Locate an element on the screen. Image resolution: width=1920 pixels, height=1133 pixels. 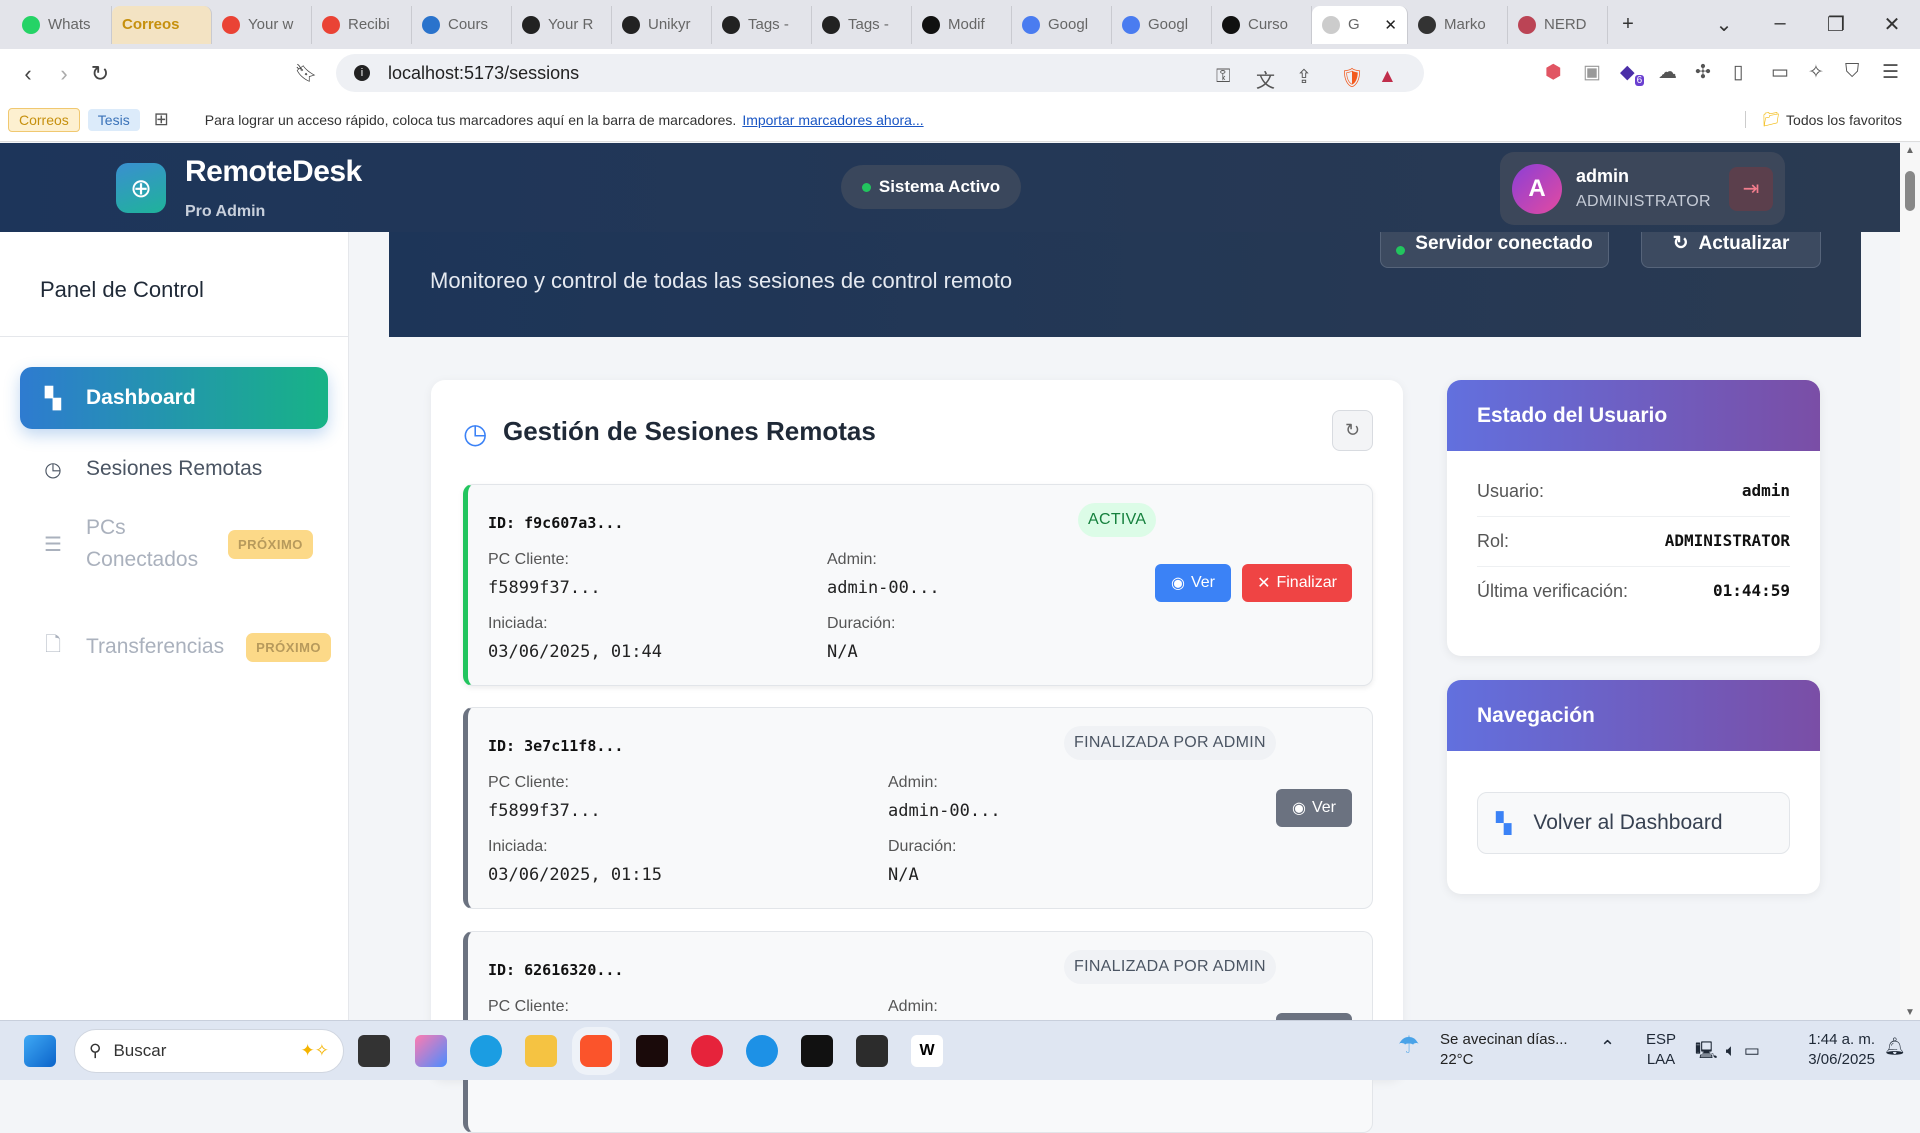
sidebar-item-sesiones-remotas: ◷ Sesiones Remotas is located at coordinates (174, 469).